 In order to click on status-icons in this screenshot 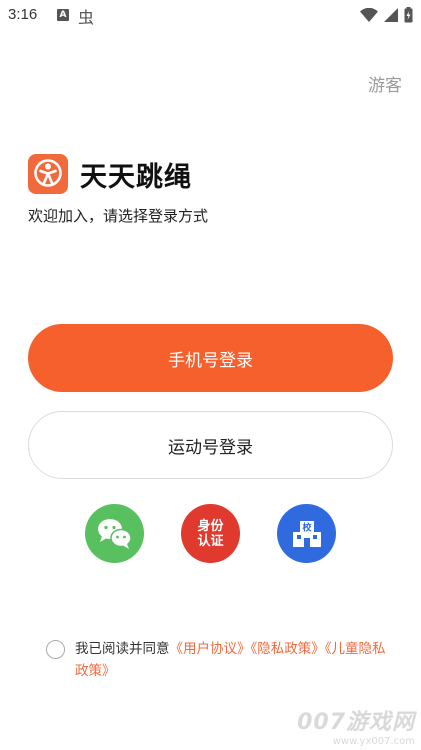, I will do `click(386, 15)`.